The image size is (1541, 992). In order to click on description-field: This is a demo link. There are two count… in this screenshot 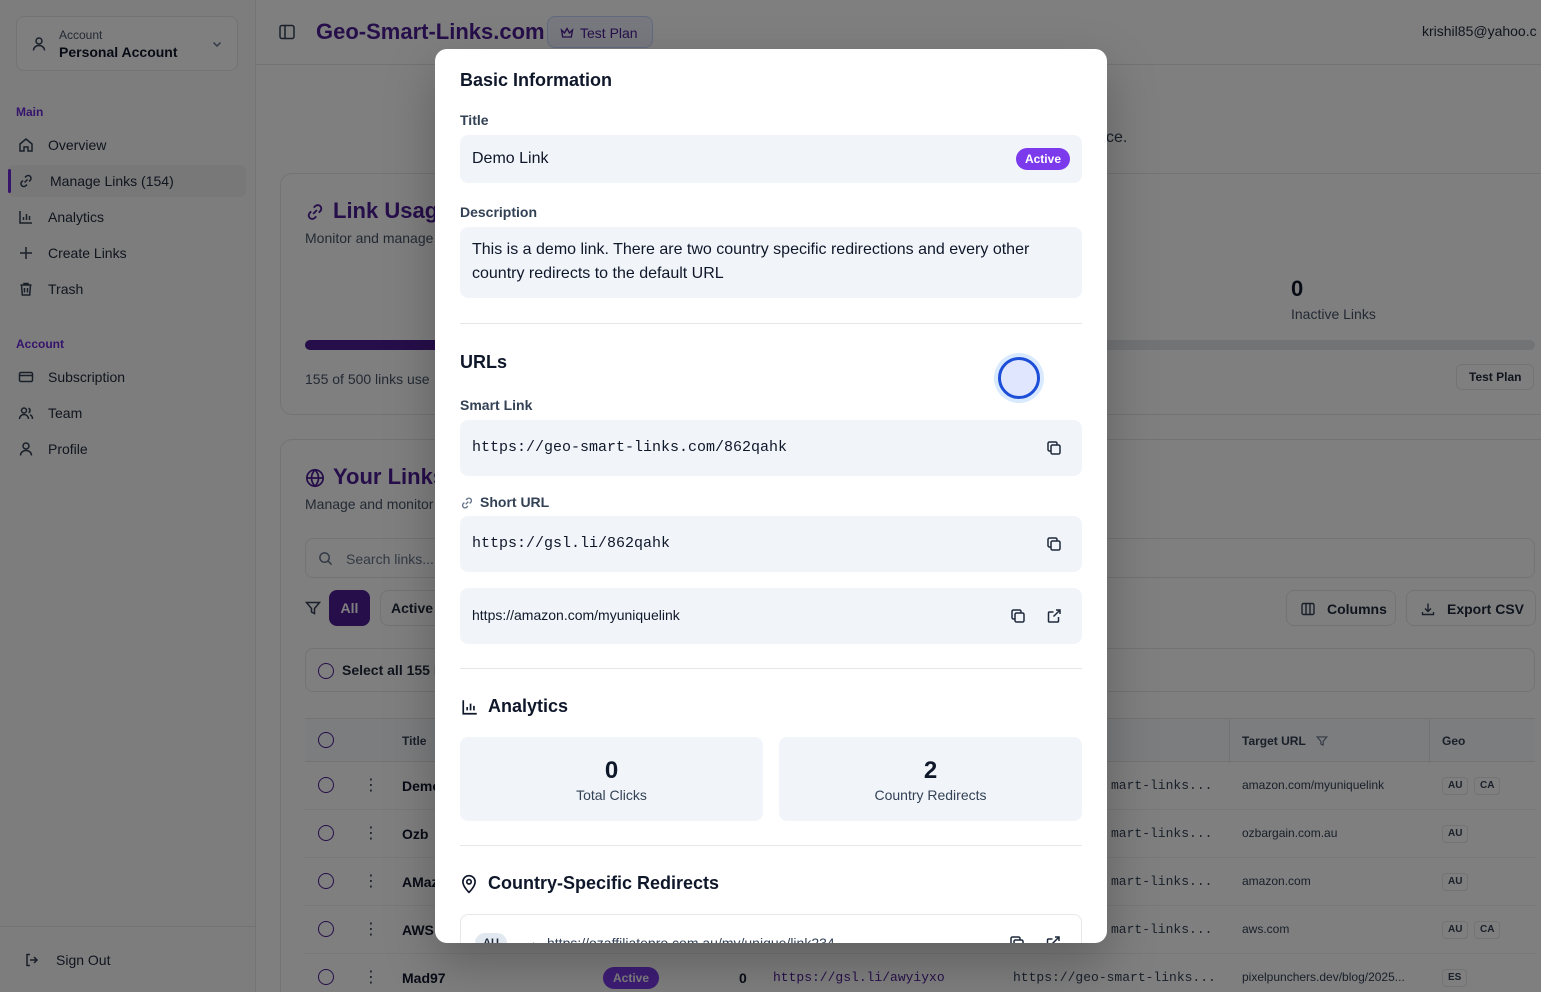, I will do `click(771, 262)`.